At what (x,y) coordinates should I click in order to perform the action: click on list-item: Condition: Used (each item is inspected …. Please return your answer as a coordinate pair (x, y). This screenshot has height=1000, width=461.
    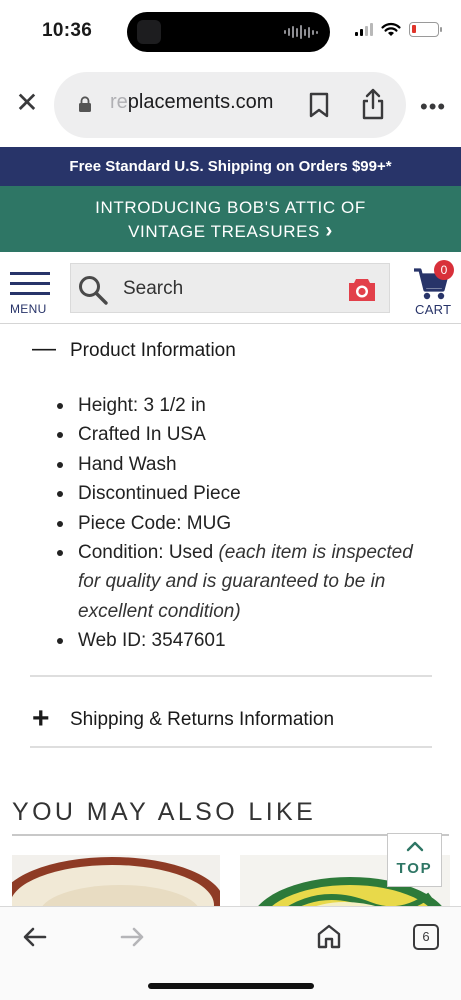
    Looking at the image, I should click on (247, 582).